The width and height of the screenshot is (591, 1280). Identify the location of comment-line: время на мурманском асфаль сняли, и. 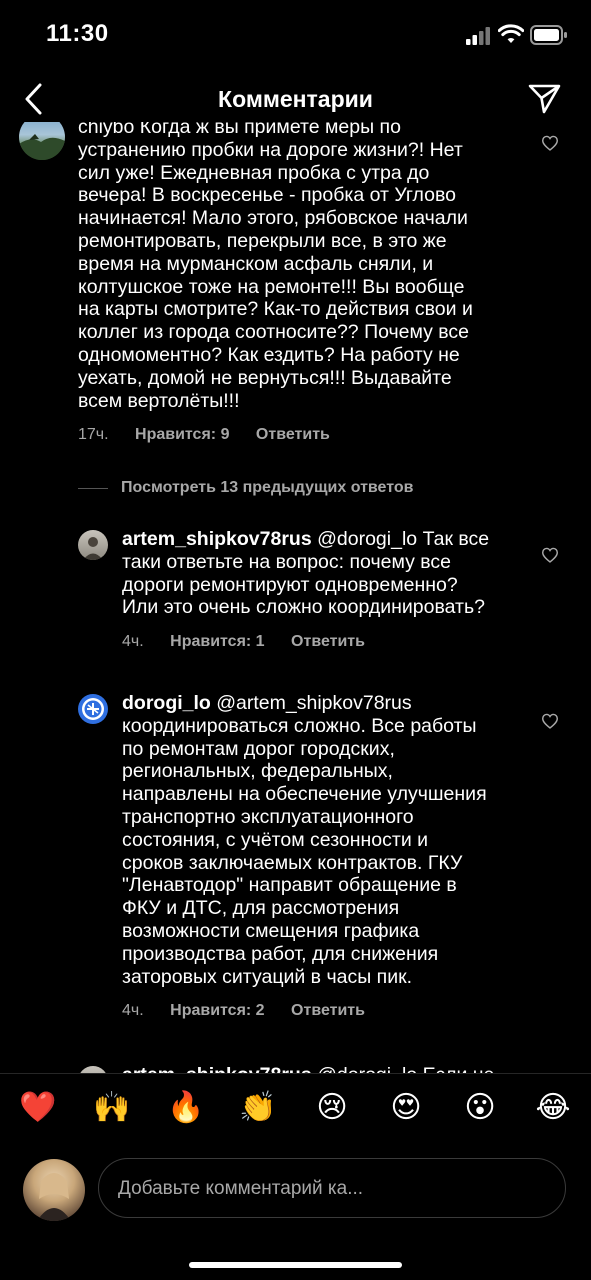
(256, 263).